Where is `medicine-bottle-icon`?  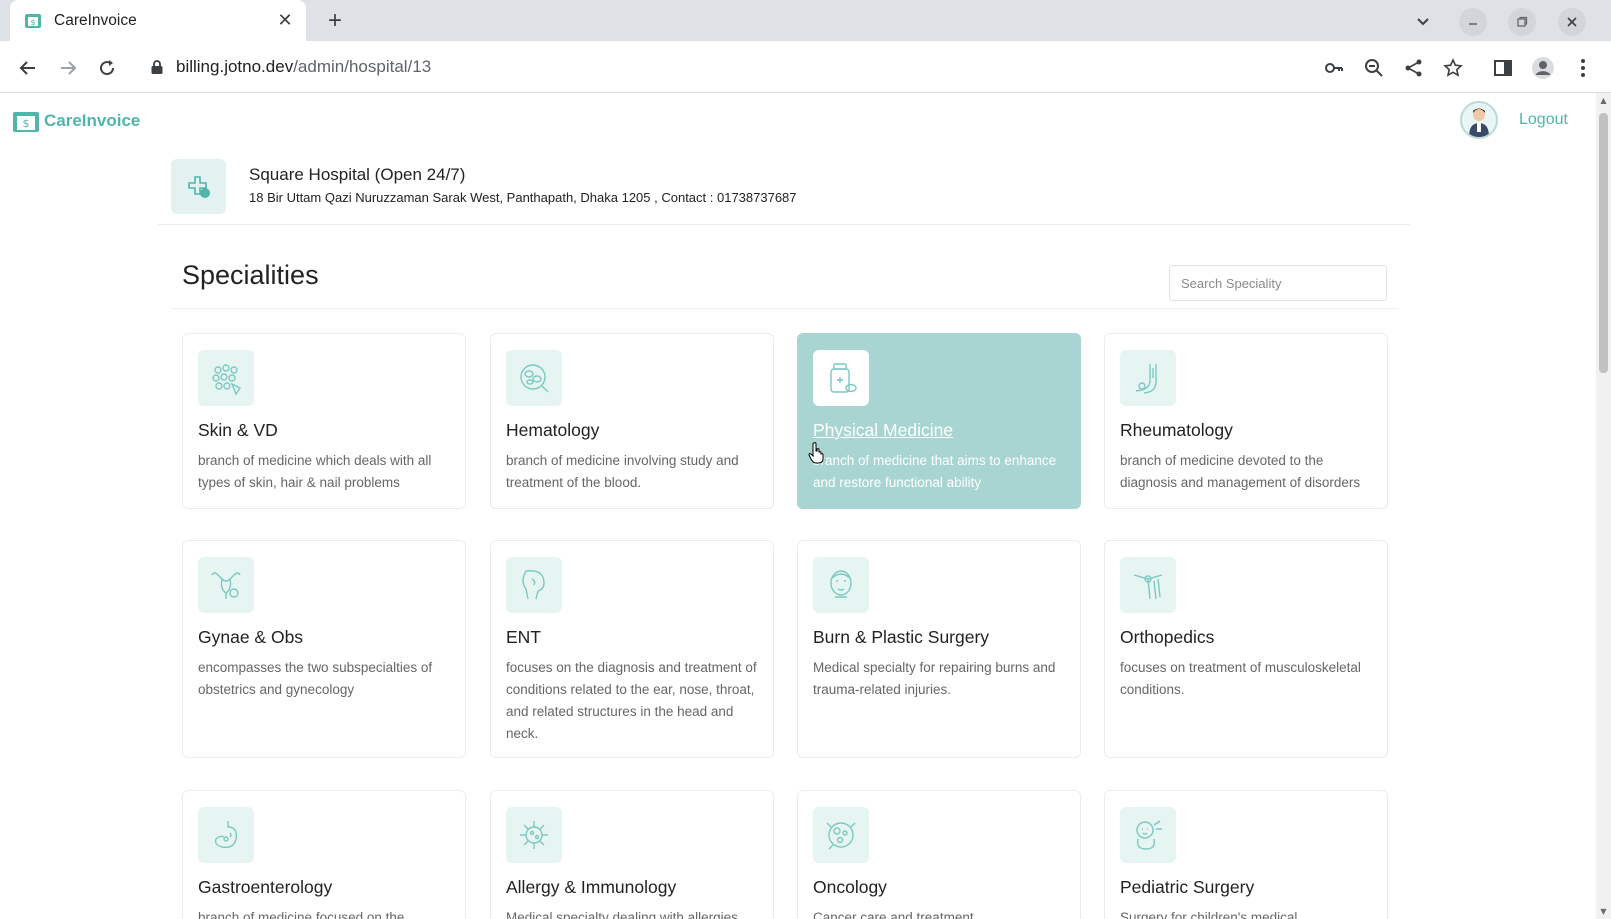
medicine-bottle-icon is located at coordinates (841, 378).